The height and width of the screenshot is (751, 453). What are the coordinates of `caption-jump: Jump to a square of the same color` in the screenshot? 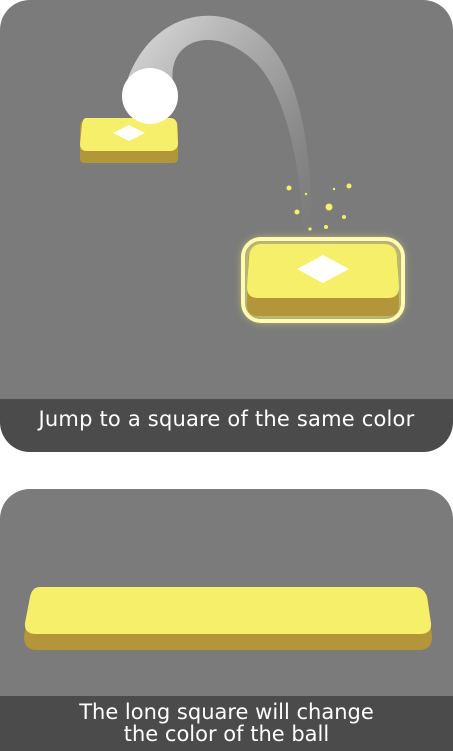 It's located at (226, 425).